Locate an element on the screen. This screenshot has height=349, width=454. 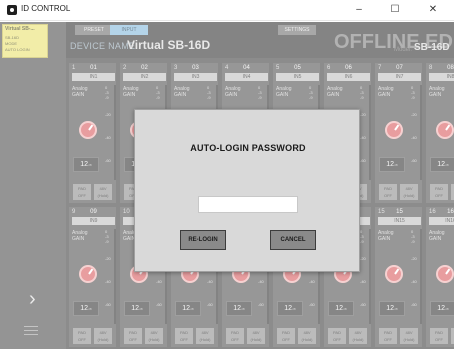
title-bar: ID CONTROL – ☐ ✕ is located at coordinates (227, 10).